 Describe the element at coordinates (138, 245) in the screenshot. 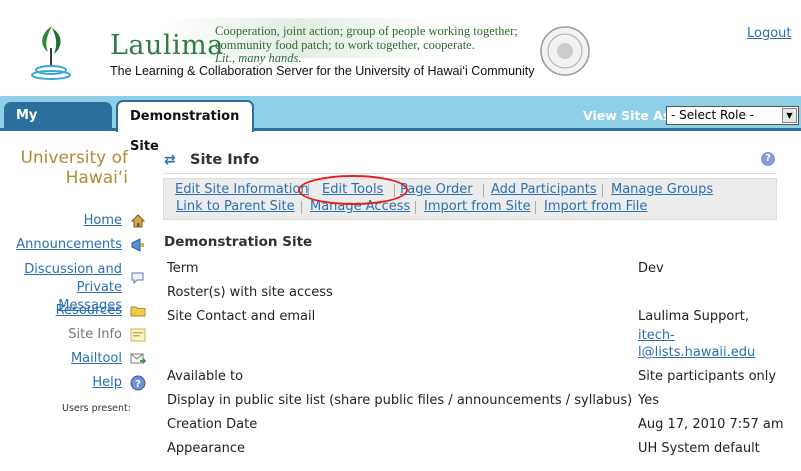

I see `megaphone-icon` at that location.